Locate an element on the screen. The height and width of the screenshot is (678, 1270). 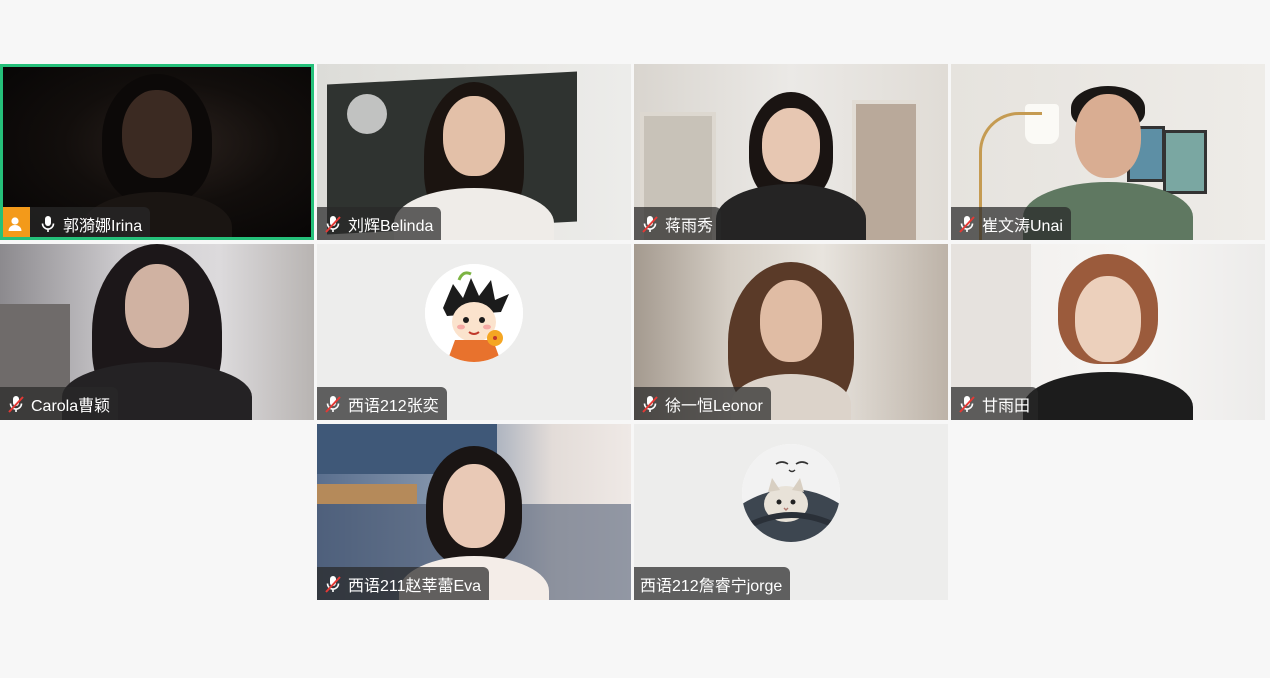
participant-label: 刘辉Belinda is located at coordinates (379, 223).